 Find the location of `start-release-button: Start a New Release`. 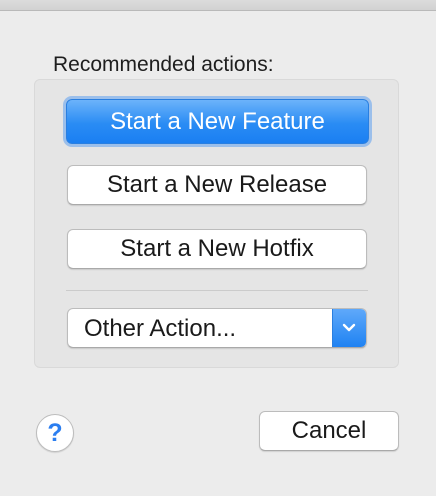

start-release-button: Start a New Release is located at coordinates (217, 185).